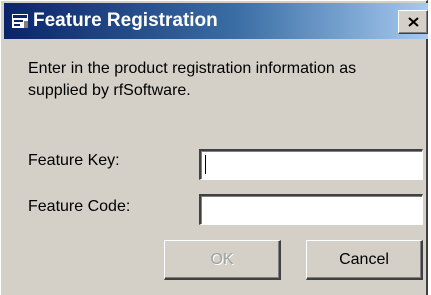 The width and height of the screenshot is (431, 295). What do you see at coordinates (20, 21) in the screenshot?
I see `application-icon` at bounding box center [20, 21].